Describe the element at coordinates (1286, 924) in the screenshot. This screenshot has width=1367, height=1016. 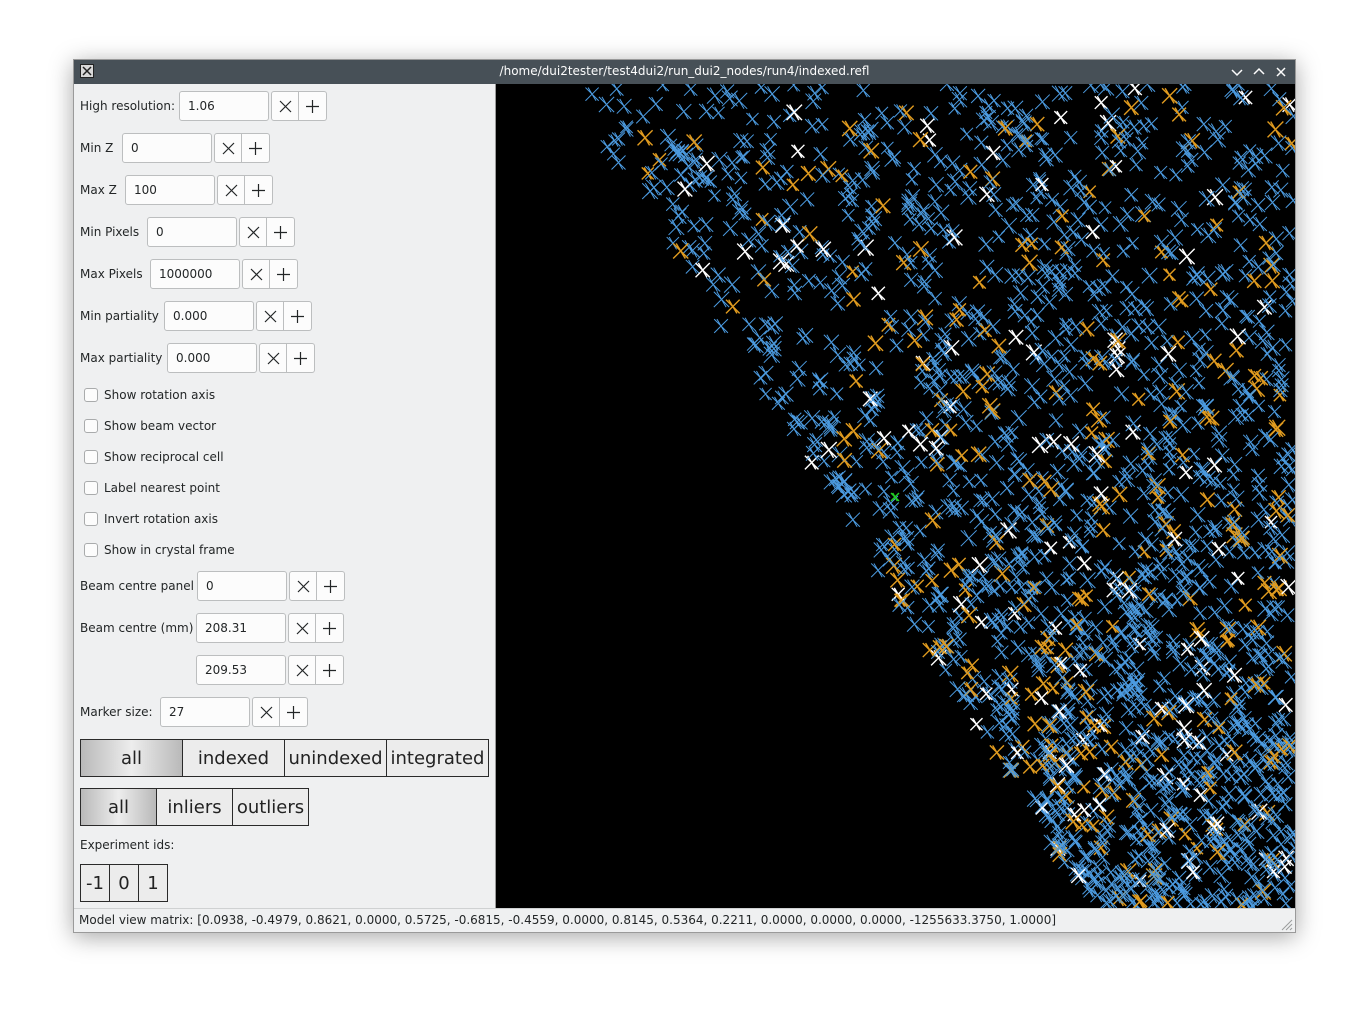
I see `resize-grip-icon` at that location.